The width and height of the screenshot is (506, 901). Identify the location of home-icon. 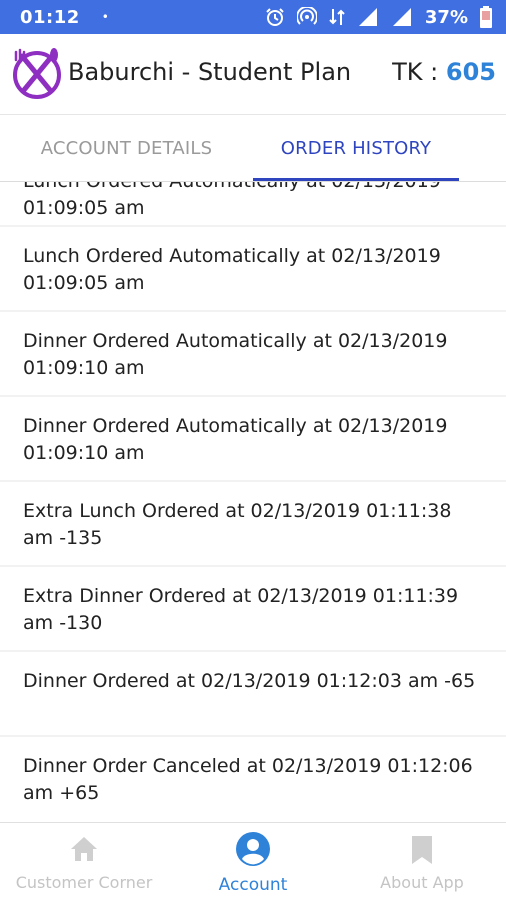
(84, 849).